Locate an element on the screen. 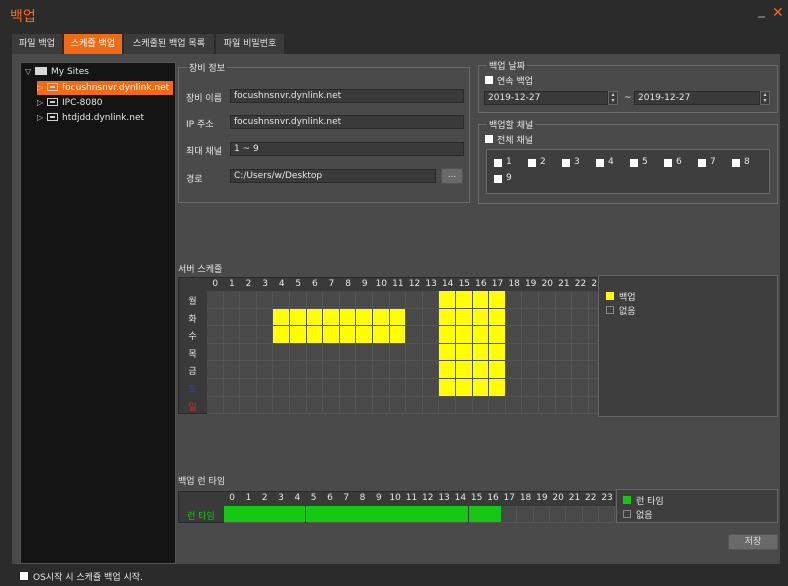 The image size is (788, 586). close-icon: ✕ is located at coordinates (778, 13).